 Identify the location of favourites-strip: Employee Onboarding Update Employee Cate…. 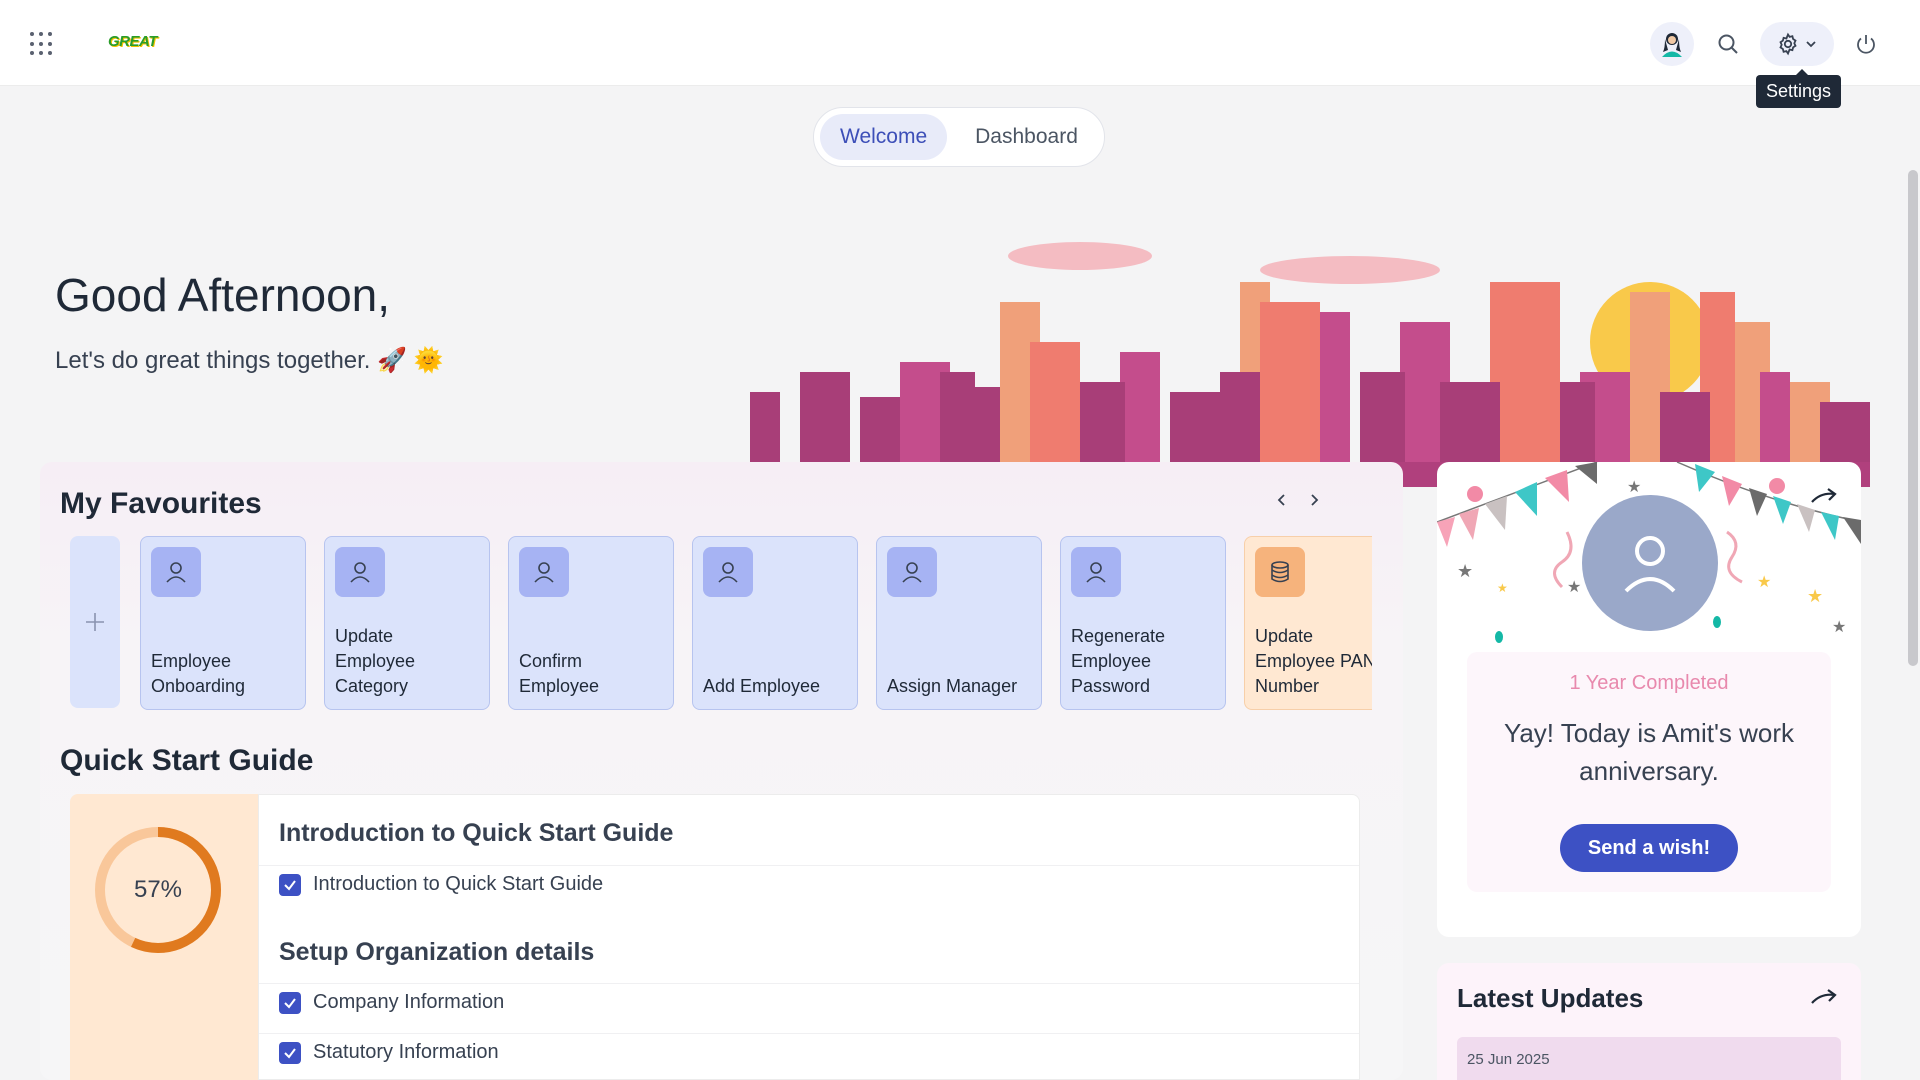
(721, 623).